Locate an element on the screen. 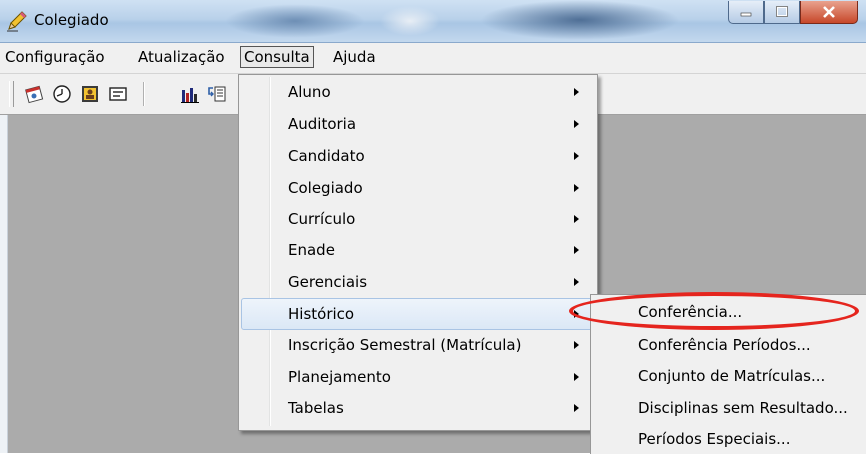  clock-icon is located at coordinates (62, 94).